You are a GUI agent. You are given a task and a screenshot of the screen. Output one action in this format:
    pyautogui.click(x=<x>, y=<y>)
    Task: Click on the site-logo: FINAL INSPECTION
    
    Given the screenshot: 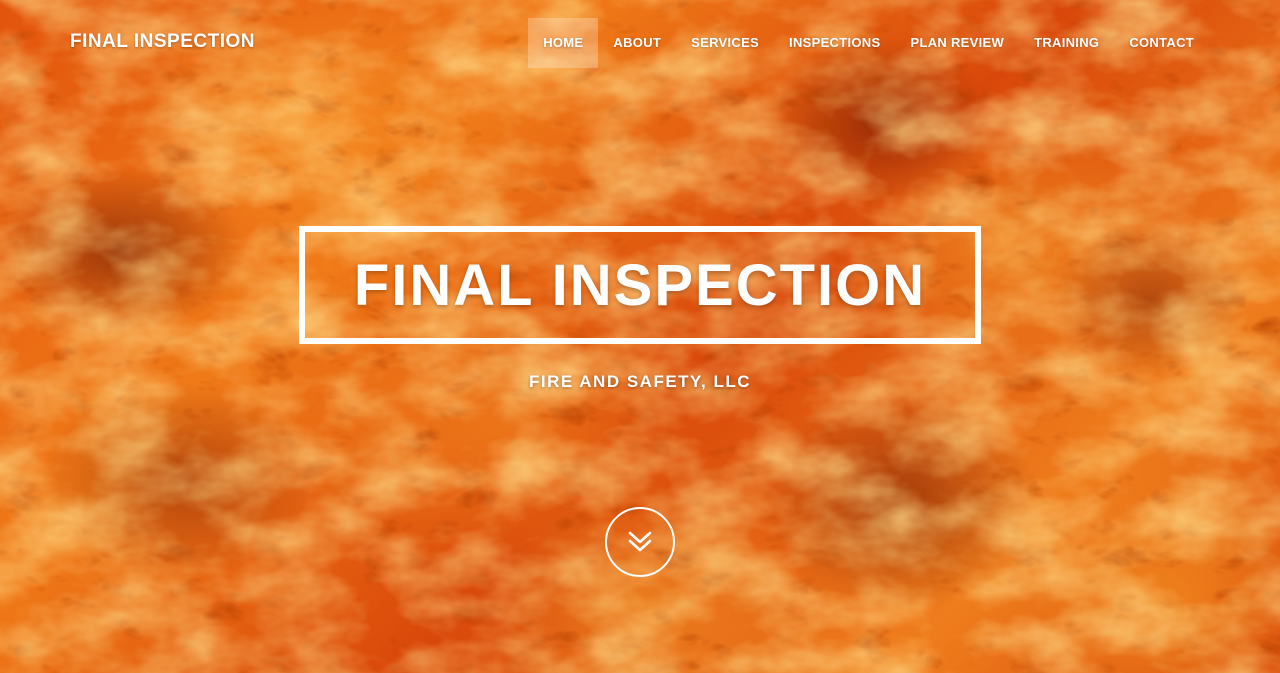 What is the action you would take?
    pyautogui.click(x=162, y=42)
    